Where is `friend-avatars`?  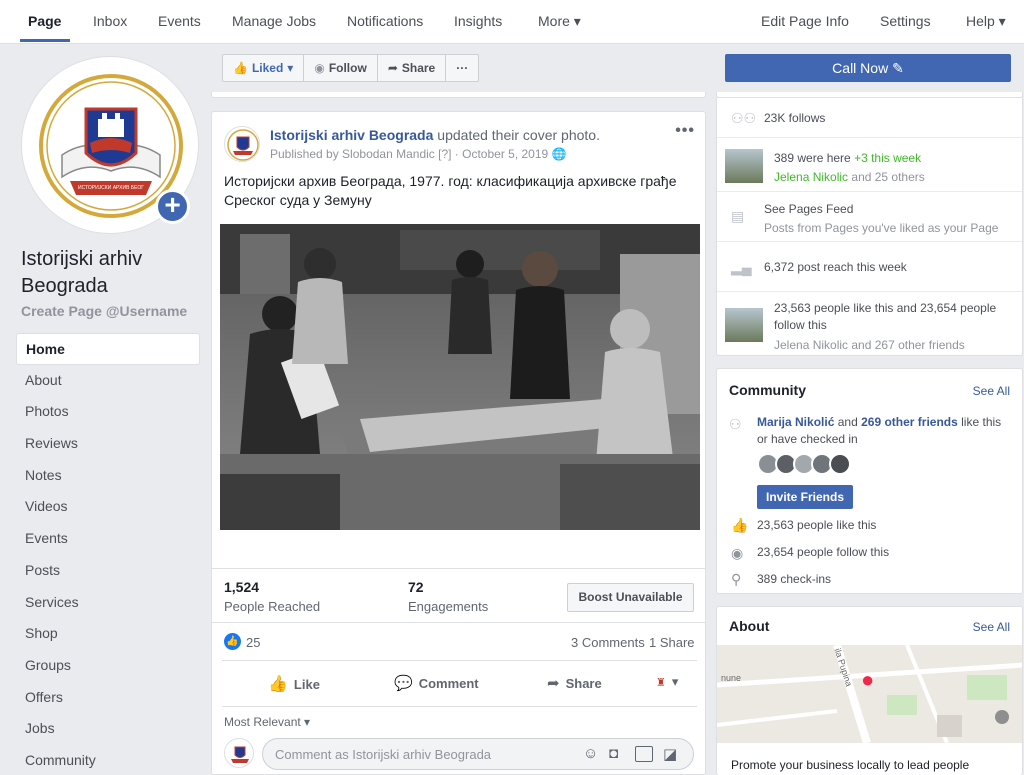
friend-avatars is located at coordinates (804, 464).